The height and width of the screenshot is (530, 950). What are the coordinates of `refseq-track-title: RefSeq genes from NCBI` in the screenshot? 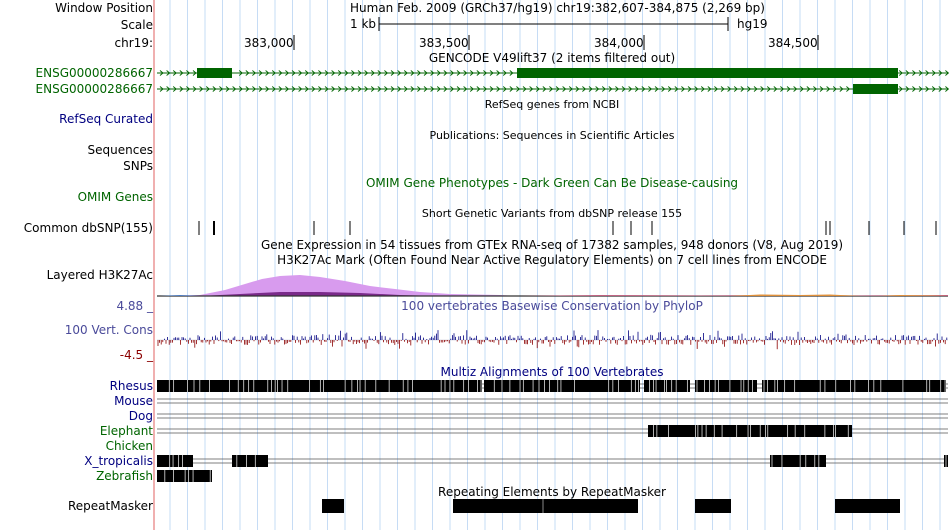 It's located at (552, 104).